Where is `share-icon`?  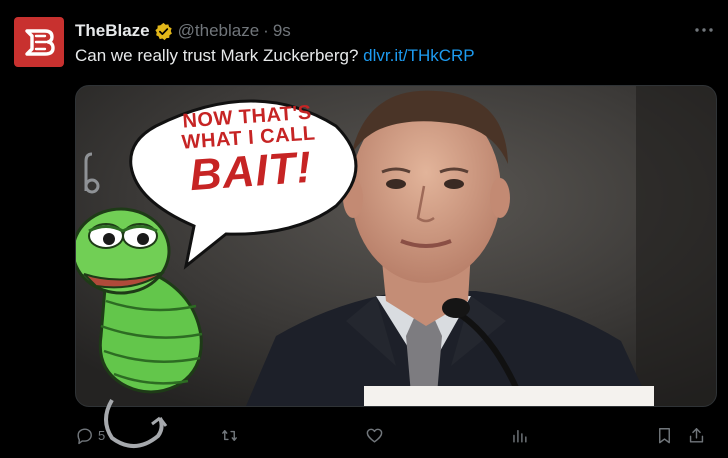
share-icon is located at coordinates (696, 435).